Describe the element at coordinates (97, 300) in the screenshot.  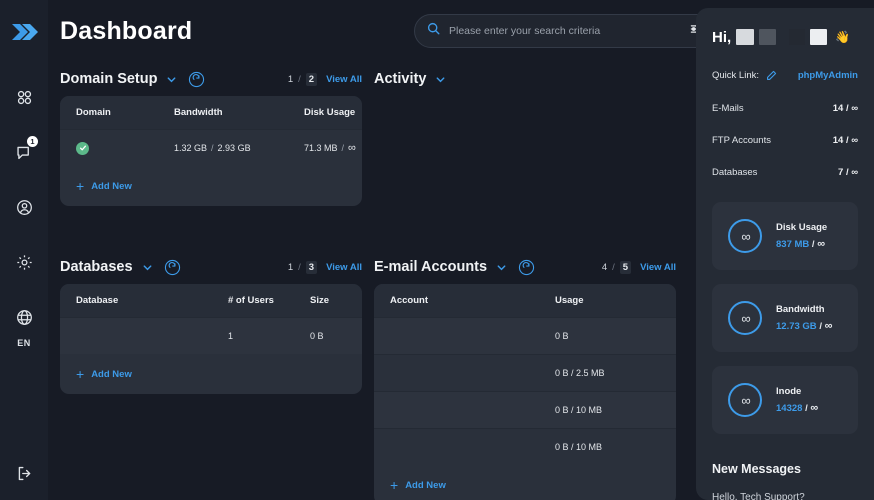
I see `column-header-database: Database` at that location.